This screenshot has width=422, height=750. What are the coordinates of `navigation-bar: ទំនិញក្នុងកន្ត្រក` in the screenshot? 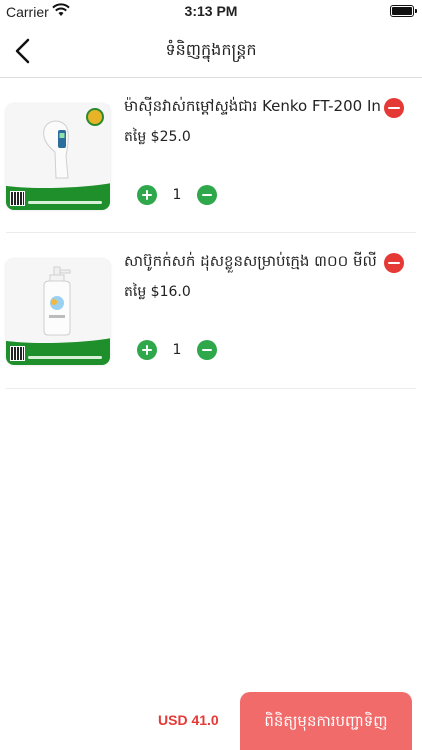 It's located at (211, 51).